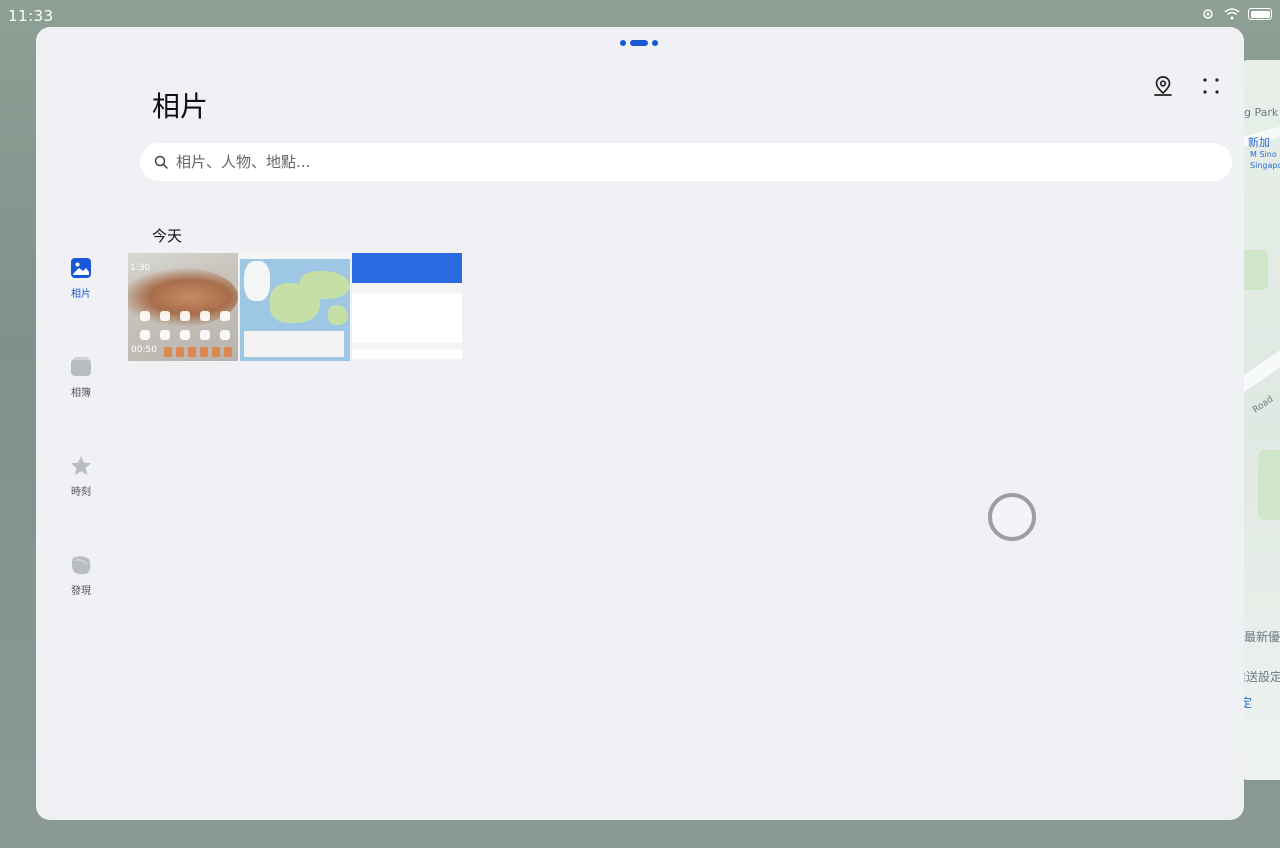 Image resolution: width=1280 pixels, height=848 pixels. What do you see at coordinates (1260, 14) in the screenshot?
I see `battery-icon` at bounding box center [1260, 14].